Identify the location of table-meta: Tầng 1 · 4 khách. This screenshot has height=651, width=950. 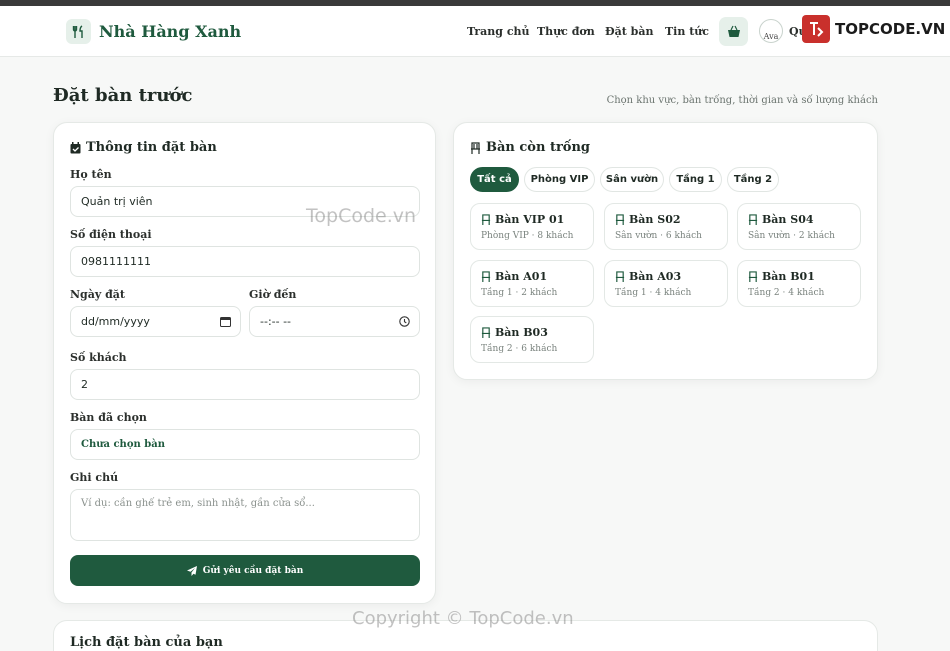
(653, 293).